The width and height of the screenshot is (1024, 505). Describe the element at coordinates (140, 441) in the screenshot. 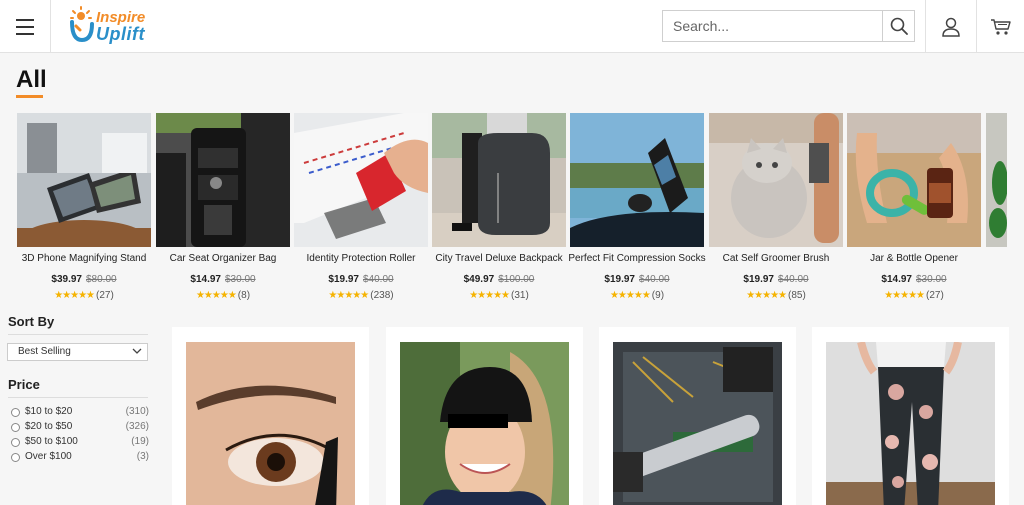

I see `price-option-count: (19)` at that location.